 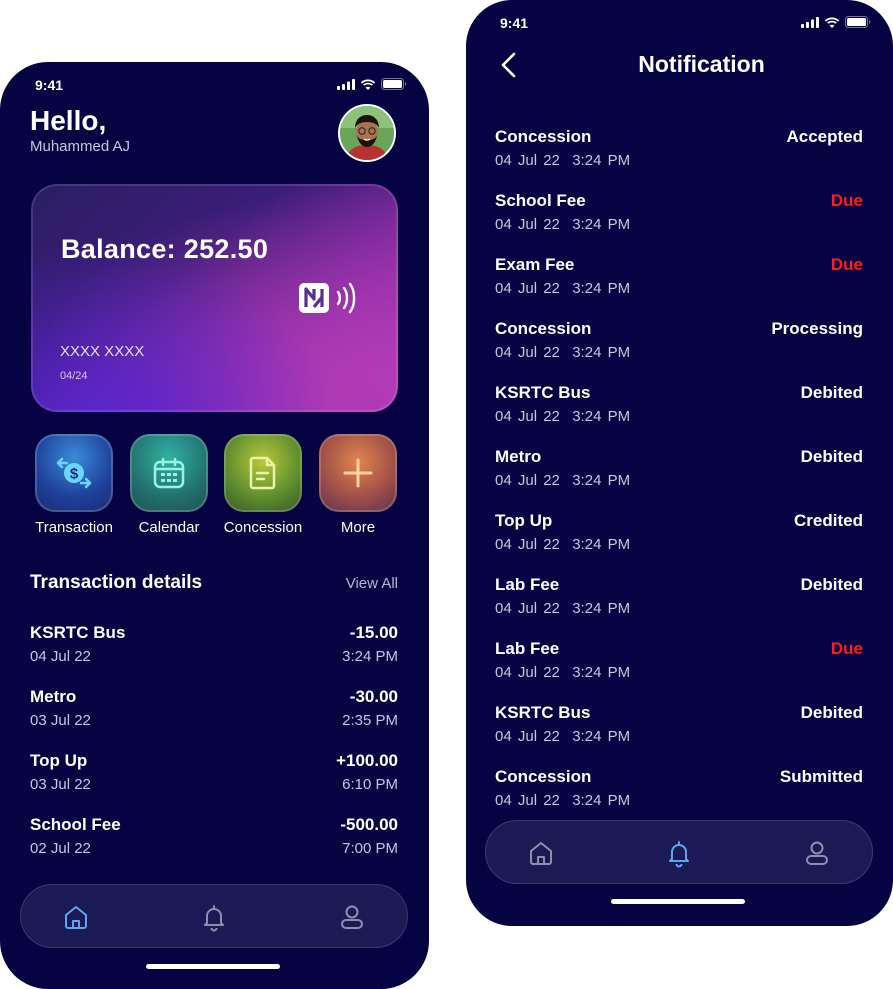 What do you see at coordinates (518, 456) in the screenshot?
I see `notification-title: Metro` at bounding box center [518, 456].